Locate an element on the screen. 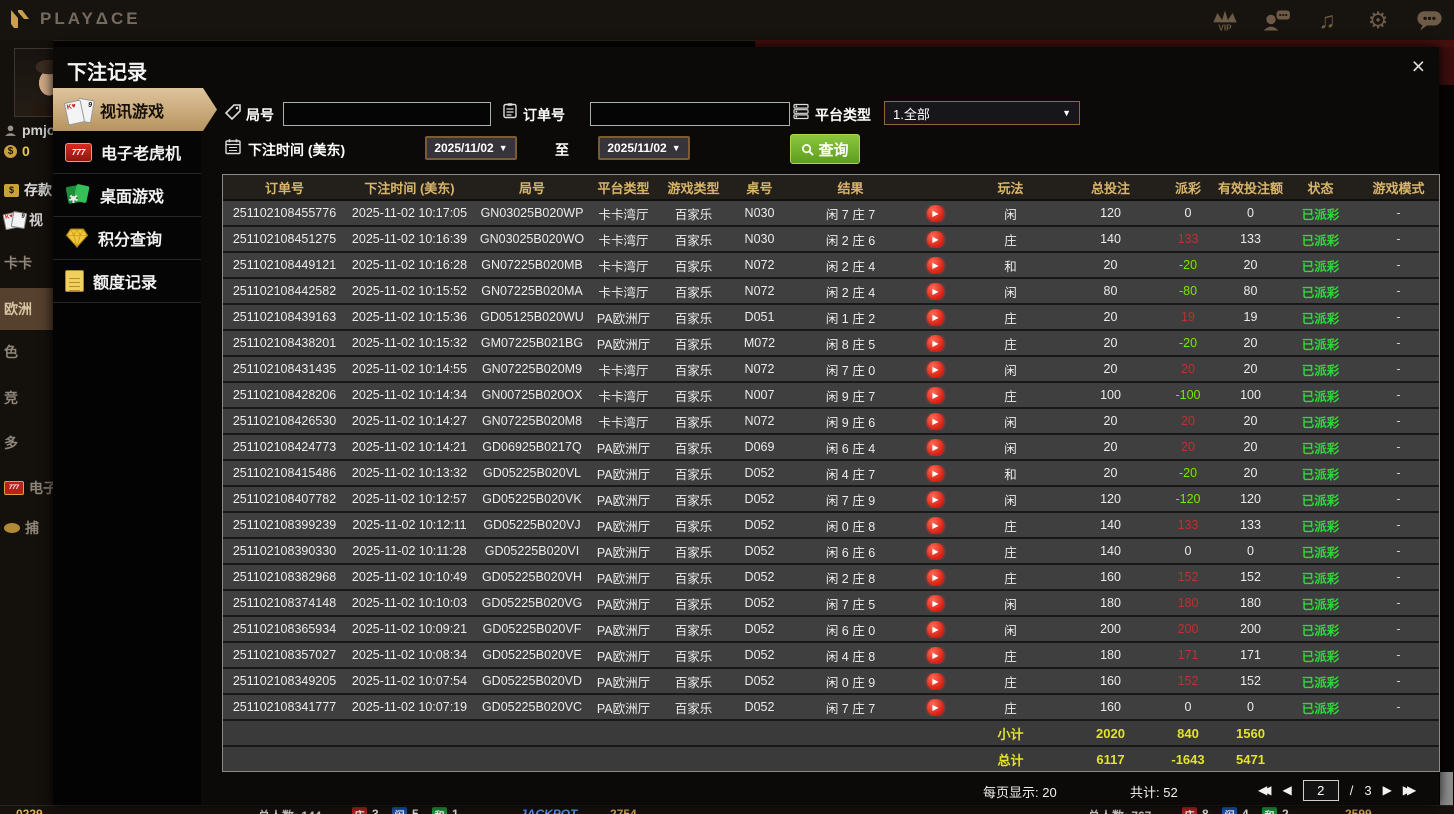  settings-icon: ⚙ is located at coordinates (1378, 20).